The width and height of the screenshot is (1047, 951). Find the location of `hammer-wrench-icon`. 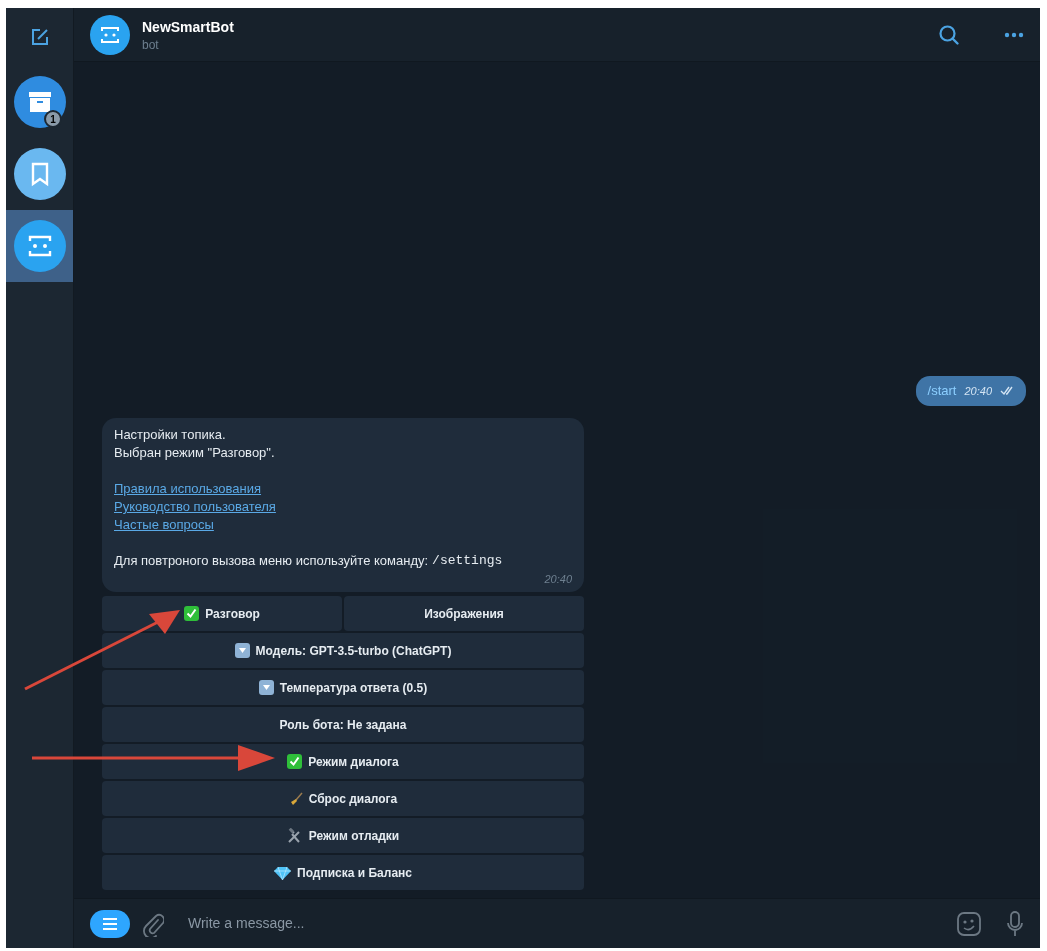

hammer-wrench-icon is located at coordinates (294, 835).